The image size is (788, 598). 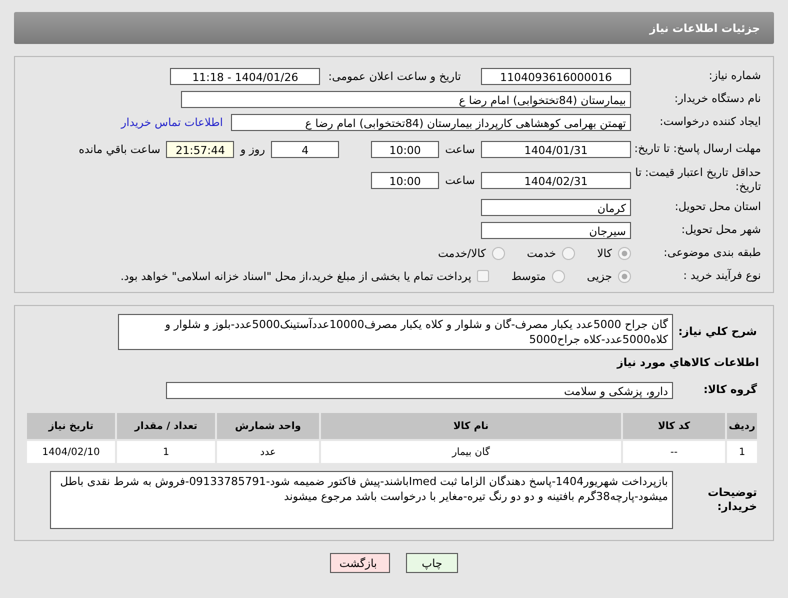 What do you see at coordinates (483, 276) in the screenshot?
I see `checkbox` at bounding box center [483, 276].